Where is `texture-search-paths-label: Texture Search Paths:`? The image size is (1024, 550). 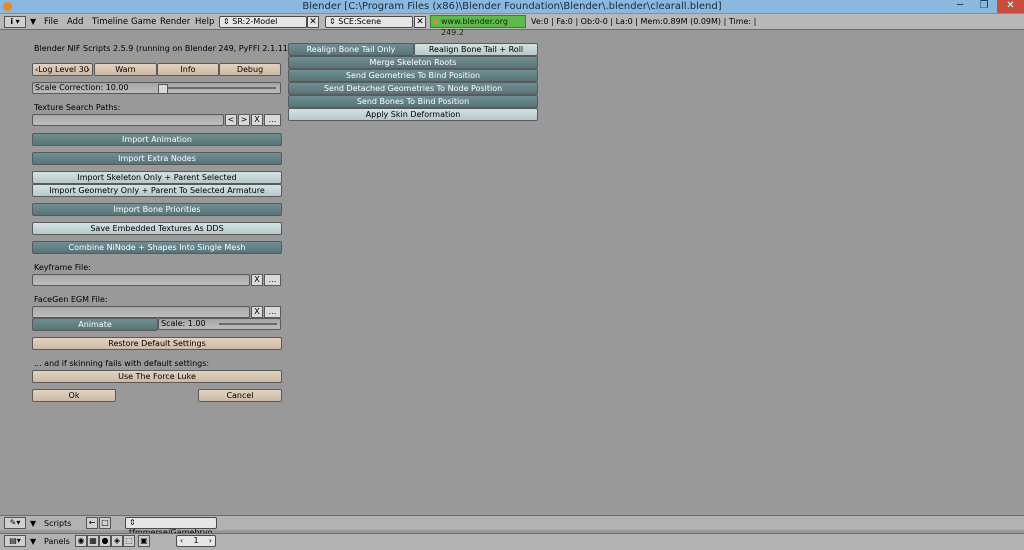
texture-search-paths-label: Texture Search Paths: is located at coordinates (77, 107).